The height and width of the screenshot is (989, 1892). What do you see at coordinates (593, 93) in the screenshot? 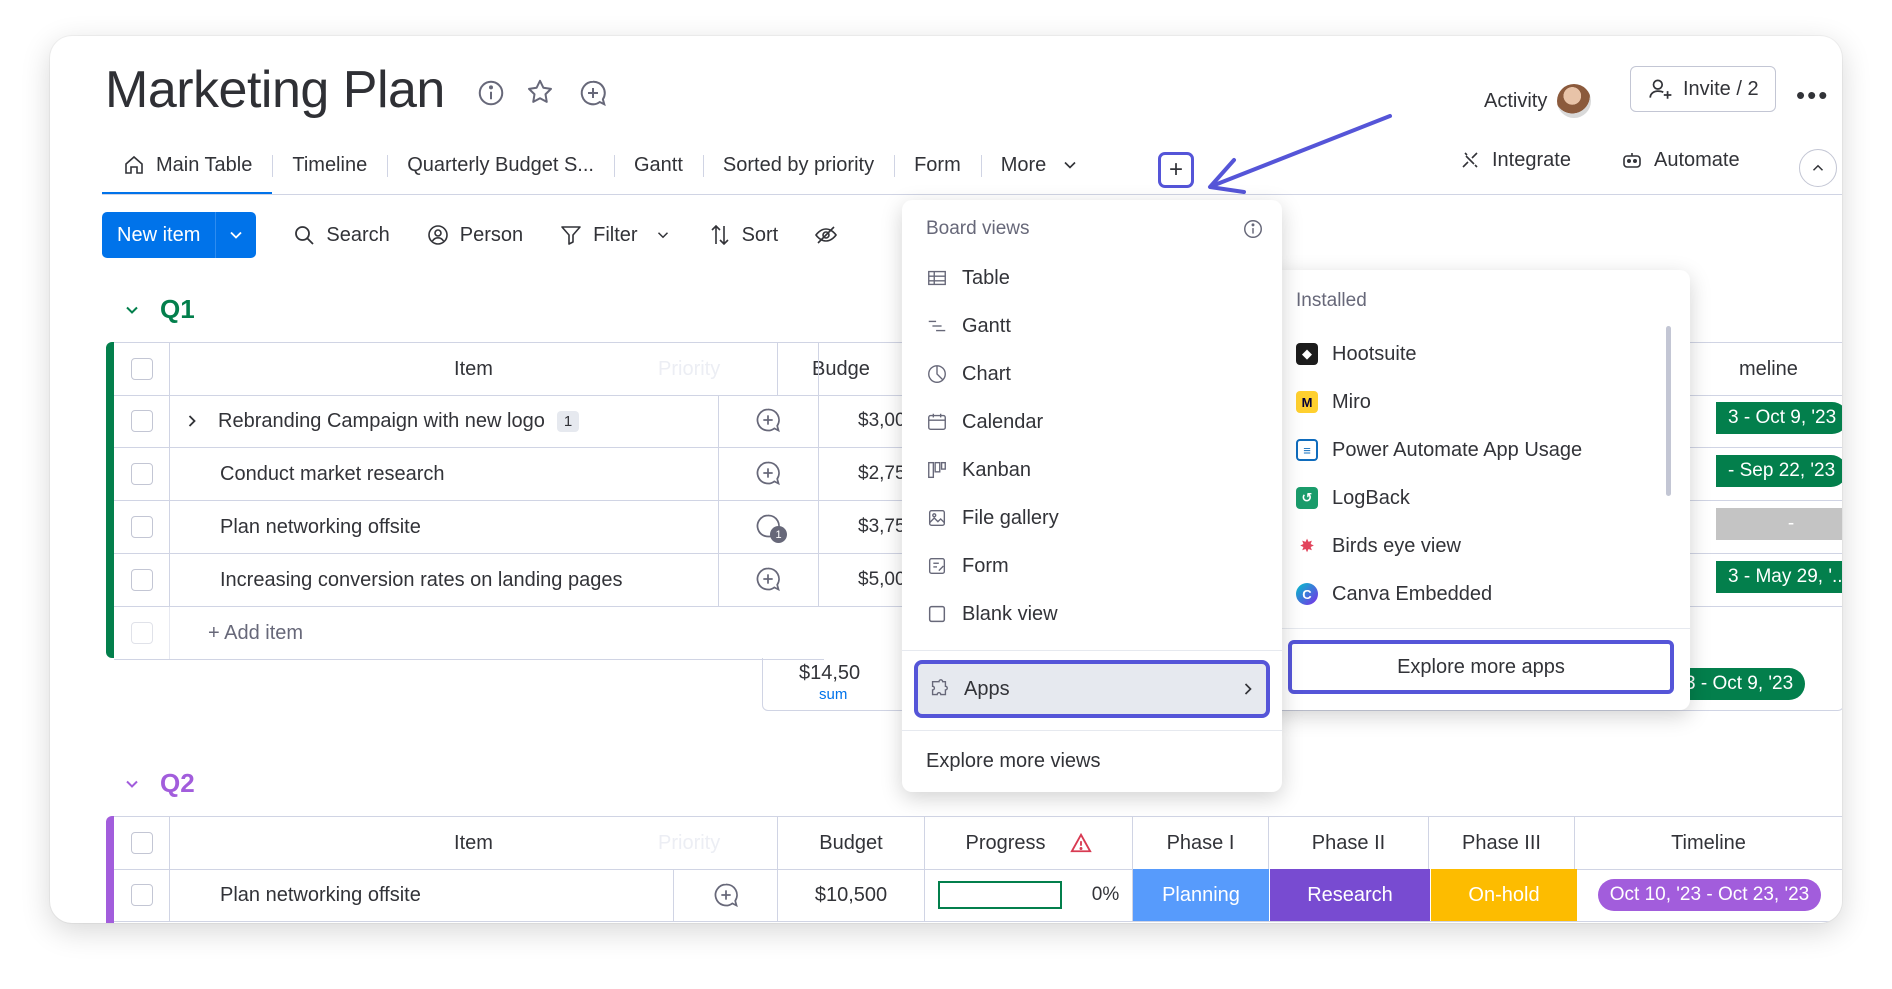
I see `updates-icon` at bounding box center [593, 93].